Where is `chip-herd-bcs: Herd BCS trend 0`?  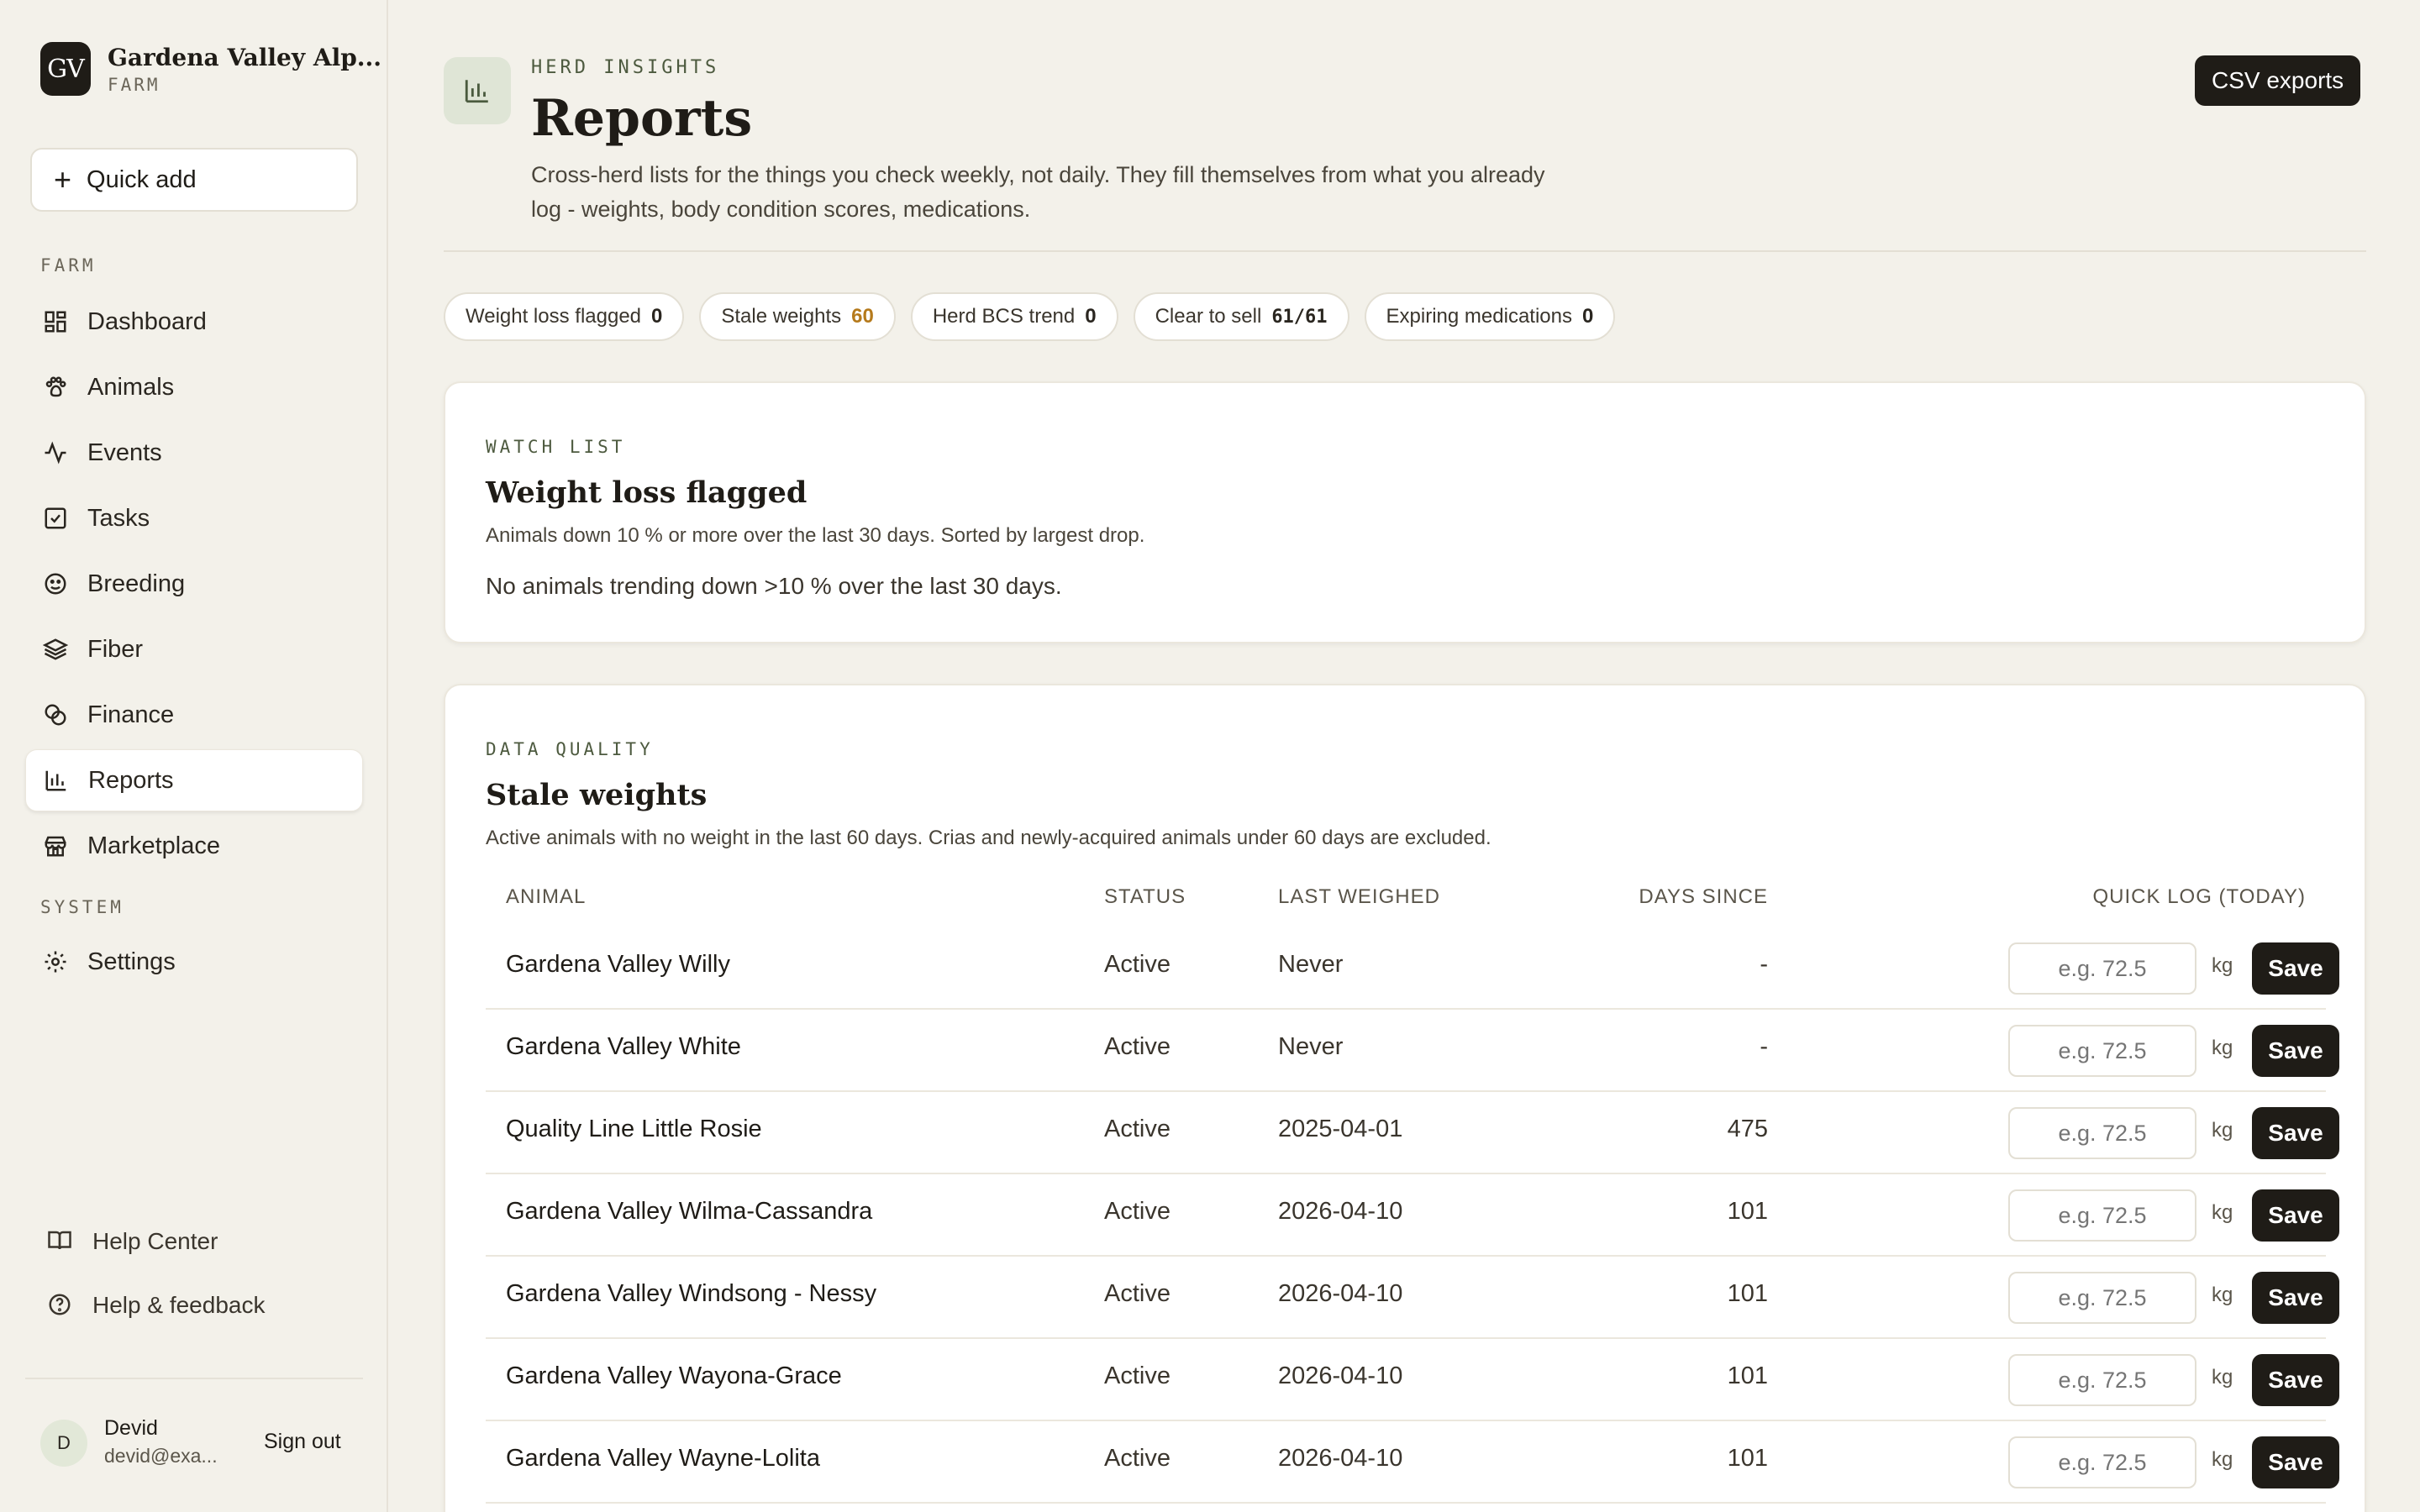 chip-herd-bcs: Herd BCS trend 0 is located at coordinates (1014, 316).